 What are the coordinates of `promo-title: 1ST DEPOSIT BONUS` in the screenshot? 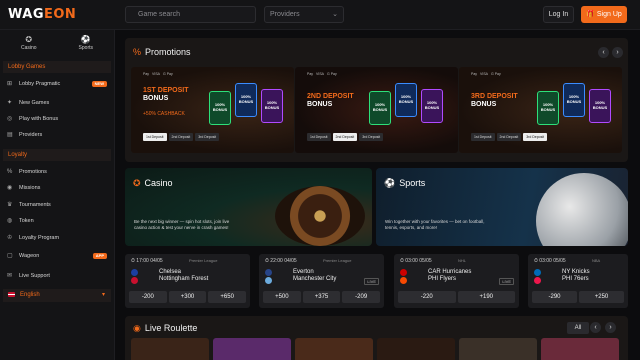 It's located at (166, 94).